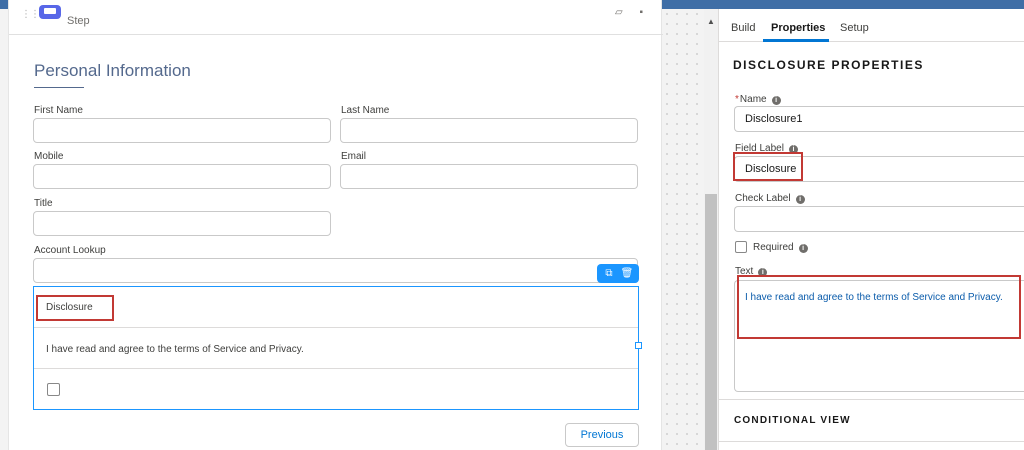 This screenshot has height=450, width=1024. I want to click on mobile-label: Mobile, so click(49, 156).